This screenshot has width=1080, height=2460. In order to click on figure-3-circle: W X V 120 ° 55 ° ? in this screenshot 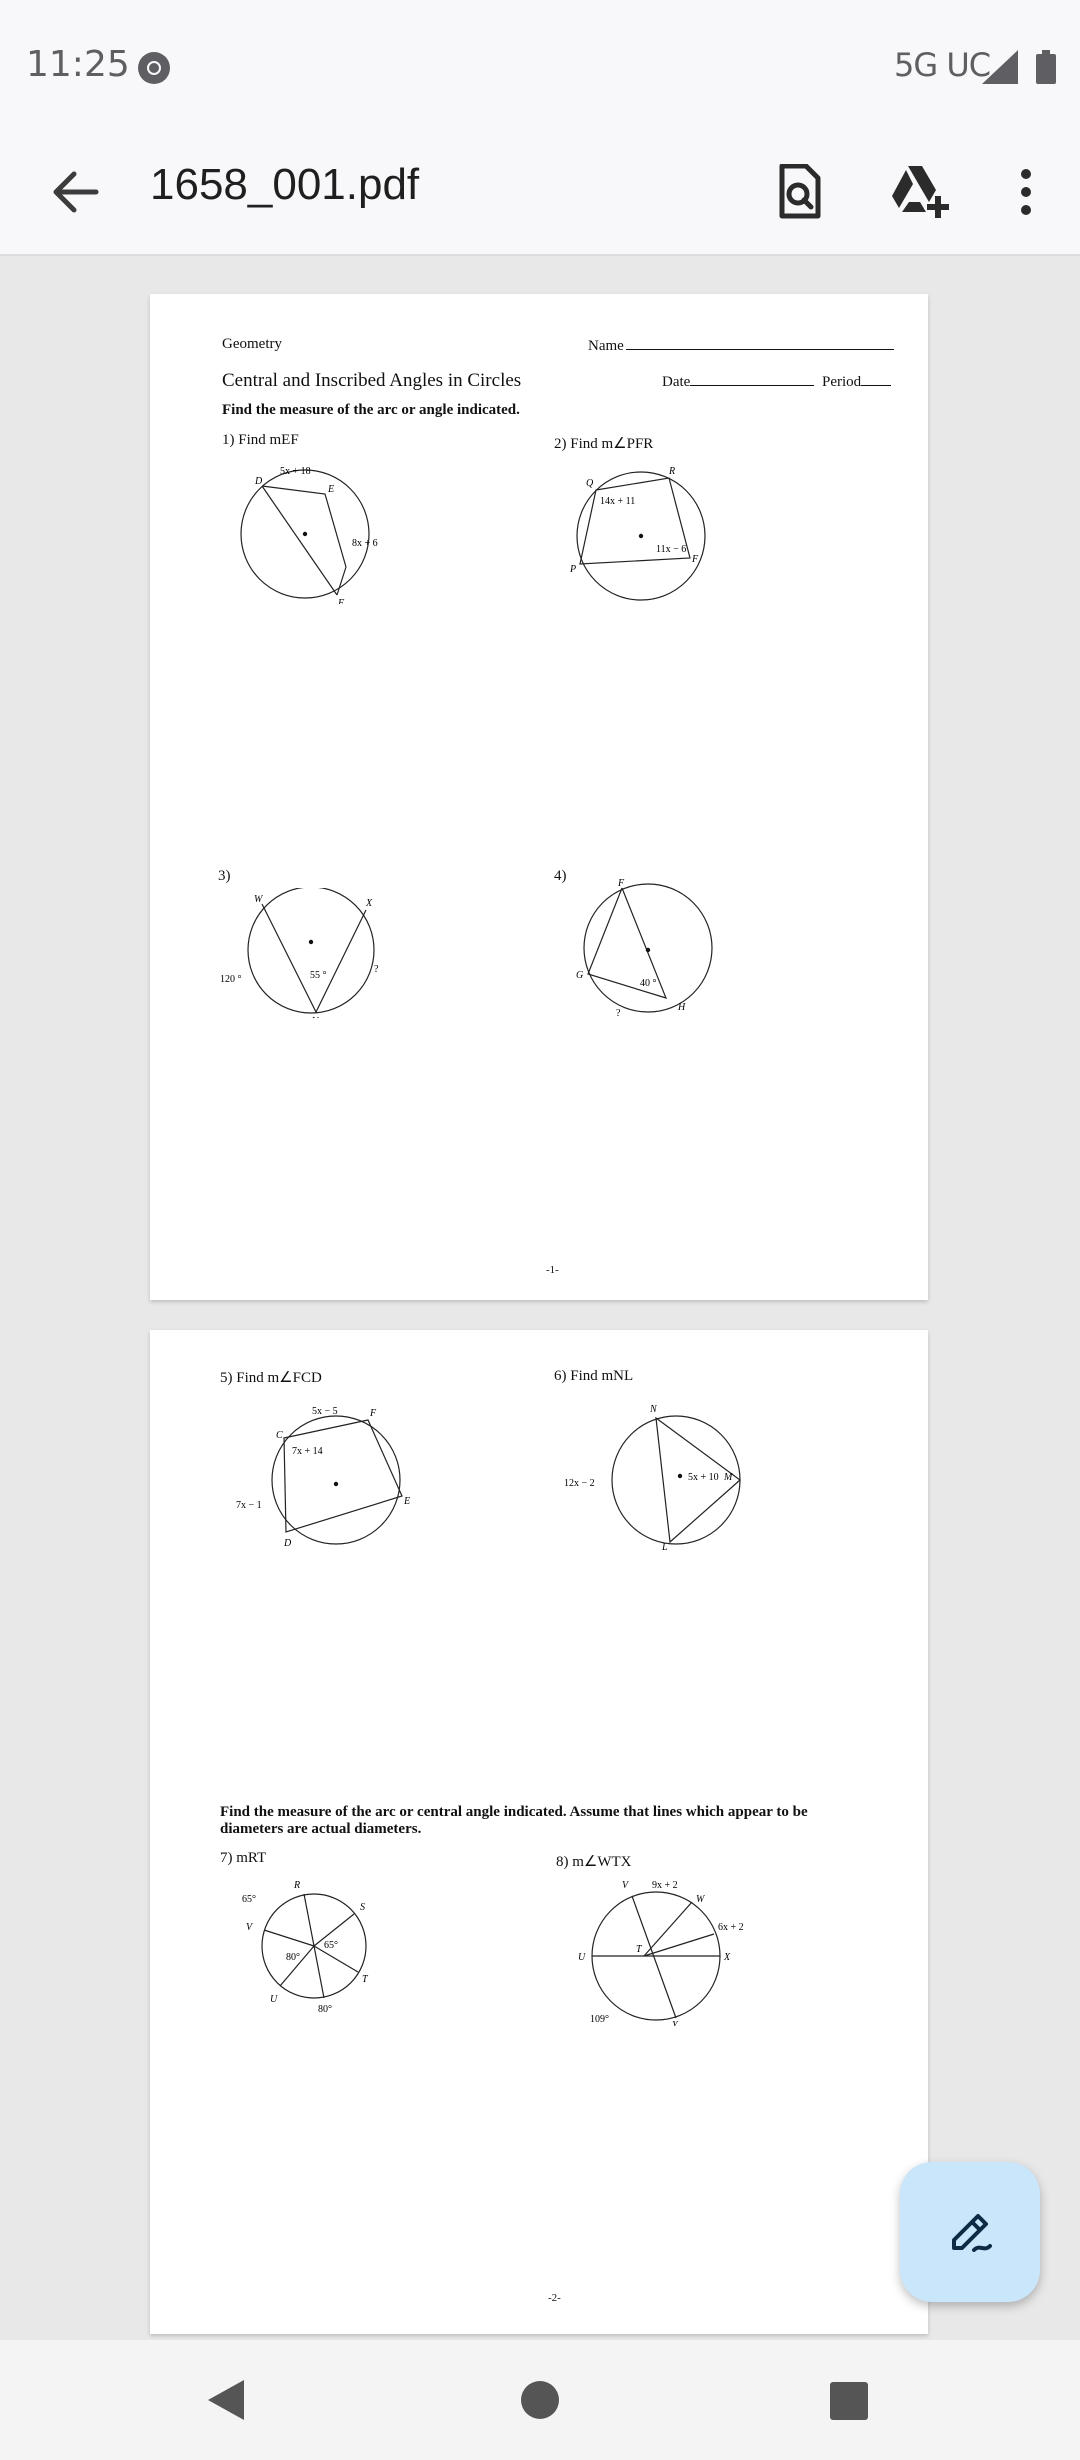, I will do `click(299, 953)`.